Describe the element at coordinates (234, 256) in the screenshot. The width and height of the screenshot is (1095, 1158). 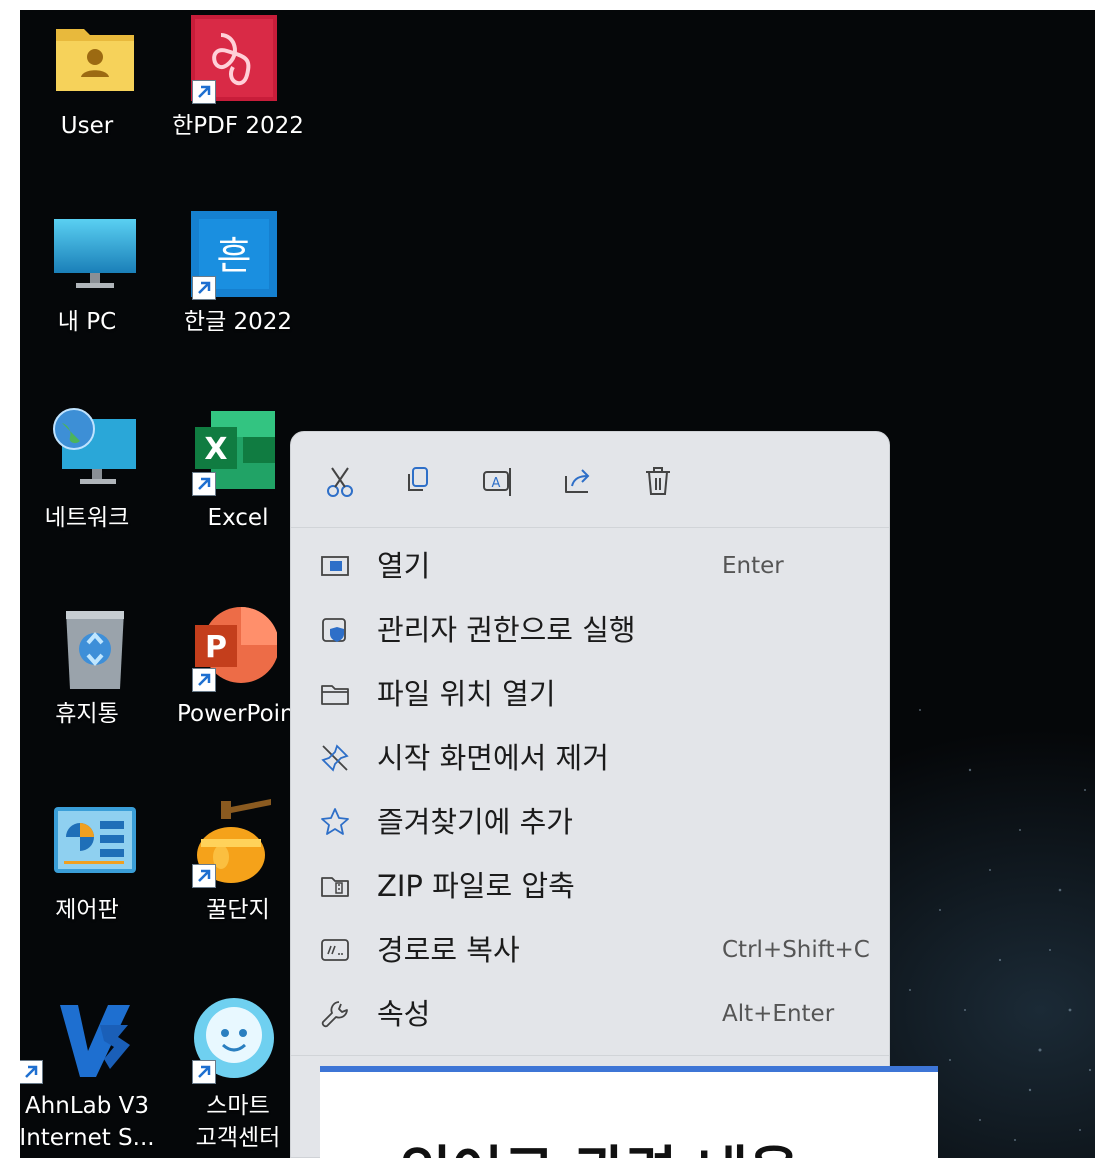
I see `svg-text: 흔` at that location.